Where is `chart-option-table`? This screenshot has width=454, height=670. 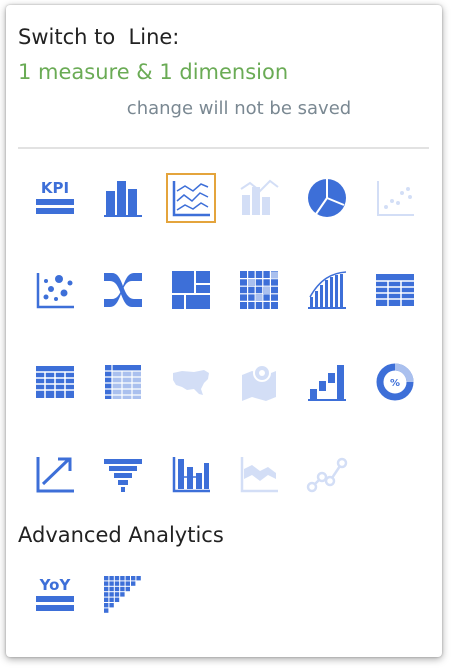 chart-option-table is located at coordinates (395, 290).